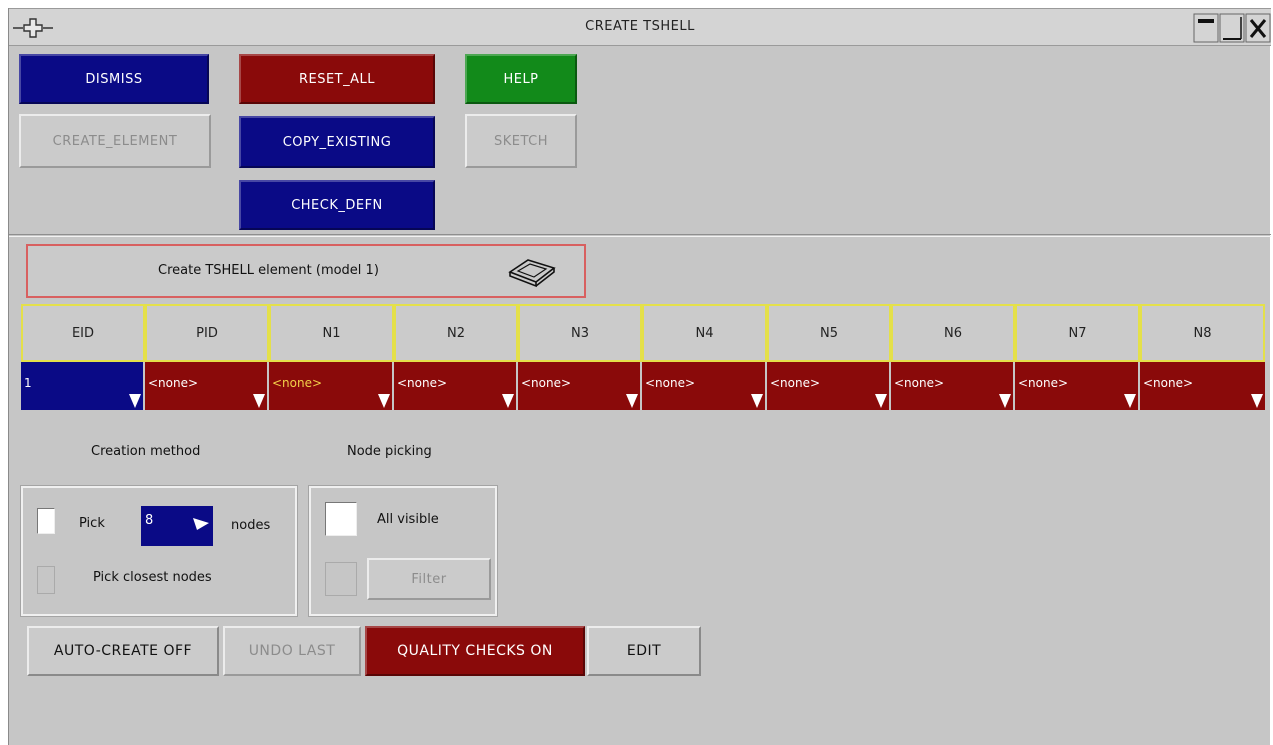 The height and width of the screenshot is (745, 1273). I want to click on minimize-icon, so click(1206, 28).